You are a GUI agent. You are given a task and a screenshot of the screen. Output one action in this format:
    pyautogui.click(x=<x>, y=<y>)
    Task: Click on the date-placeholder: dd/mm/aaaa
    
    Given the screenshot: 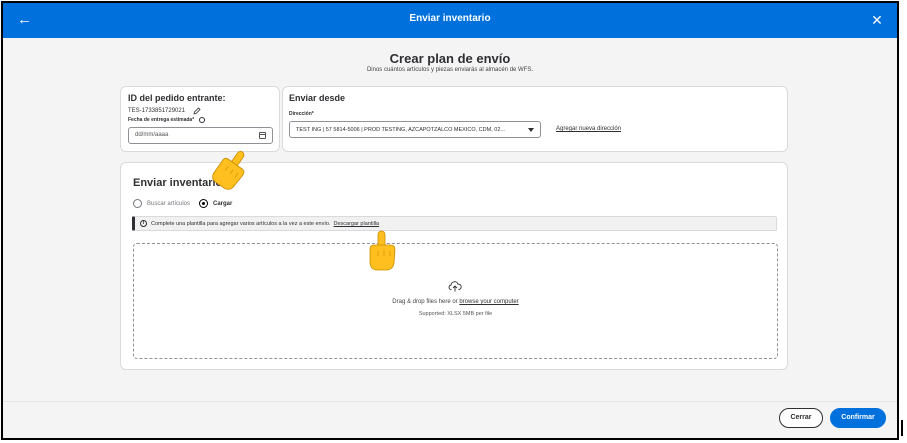 What is the action you would take?
    pyautogui.click(x=152, y=135)
    